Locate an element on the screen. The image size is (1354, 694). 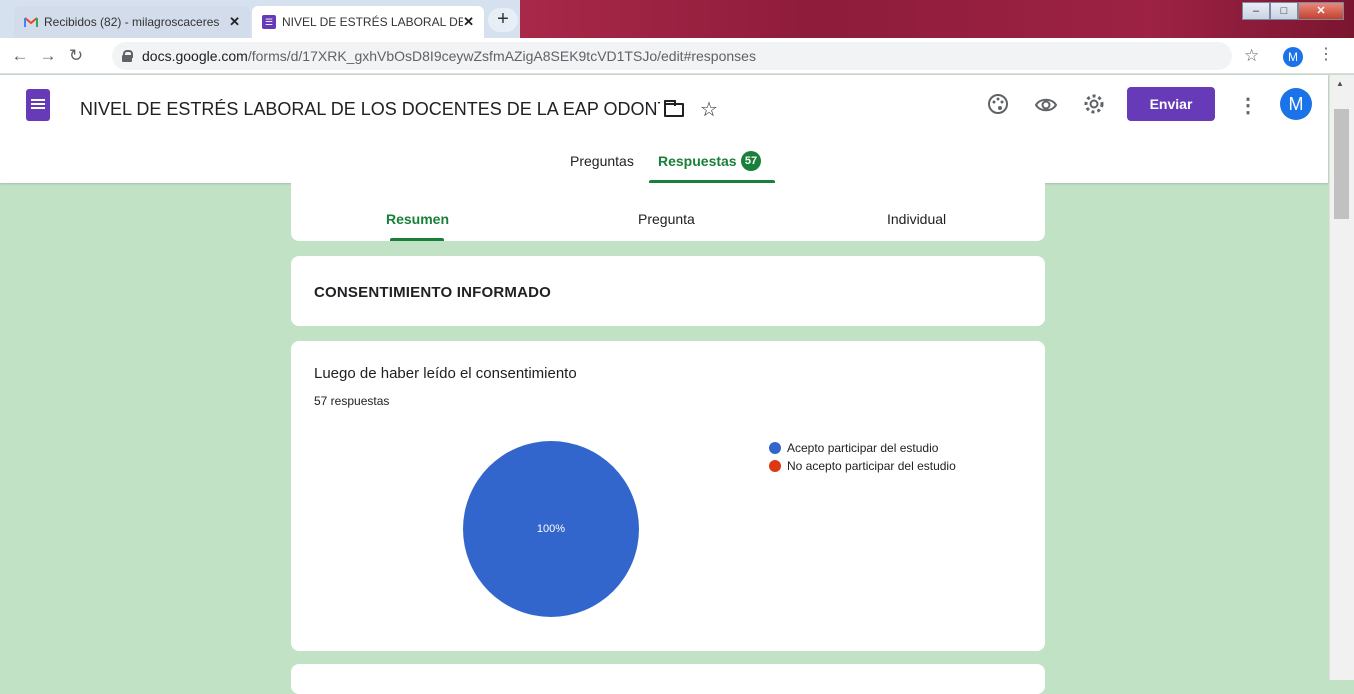
tab-questions: Preguntas is located at coordinates (602, 161).